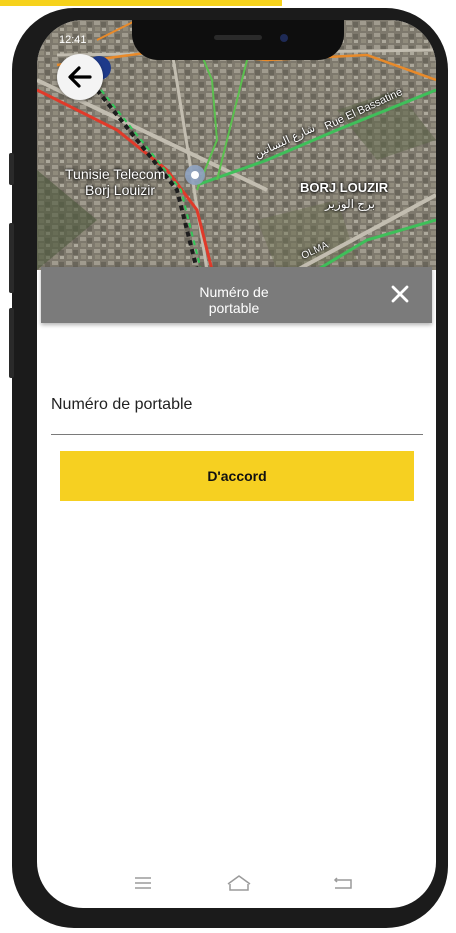 The width and height of the screenshot is (456, 933). Describe the element at coordinates (284, 38) in the screenshot. I see `front-camera` at that location.